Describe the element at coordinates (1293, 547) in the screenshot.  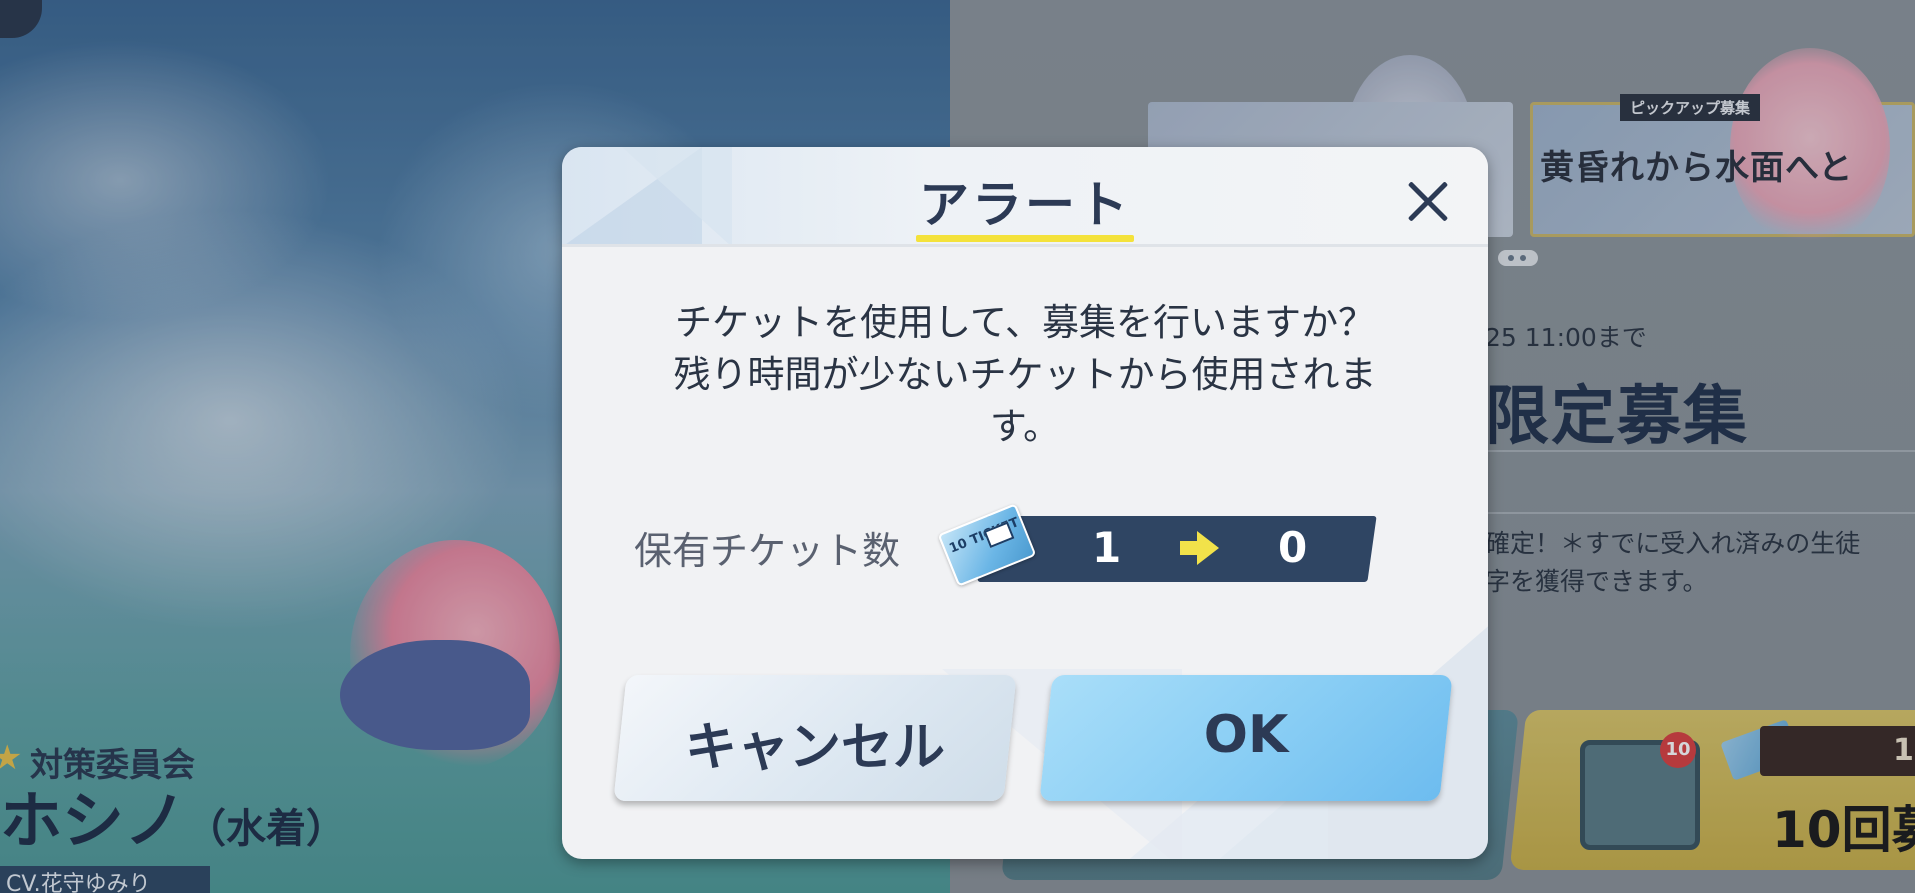
I see `ticket-count-after: 0` at that location.